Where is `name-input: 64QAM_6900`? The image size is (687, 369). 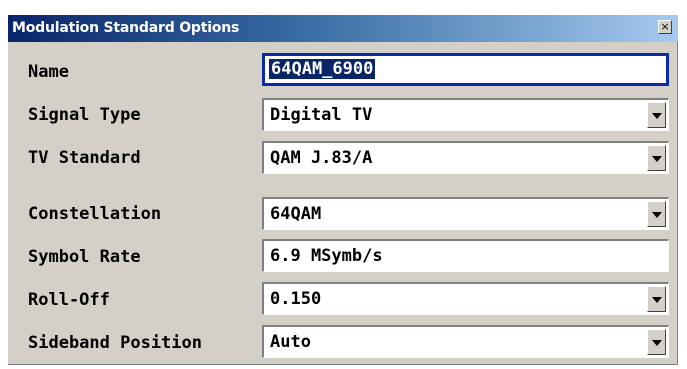
name-input: 64QAM_6900 is located at coordinates (465, 69).